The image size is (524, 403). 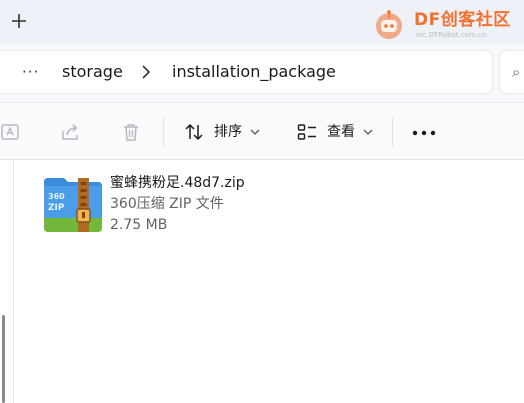 What do you see at coordinates (341, 132) in the screenshot?
I see `view-button-label: 查看` at bounding box center [341, 132].